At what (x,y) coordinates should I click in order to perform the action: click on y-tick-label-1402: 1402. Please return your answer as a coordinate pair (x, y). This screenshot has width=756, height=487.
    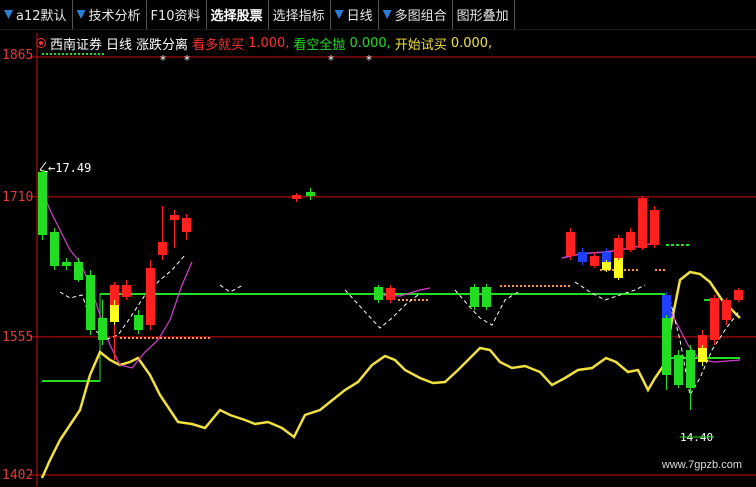
    Looking at the image, I should click on (18, 475).